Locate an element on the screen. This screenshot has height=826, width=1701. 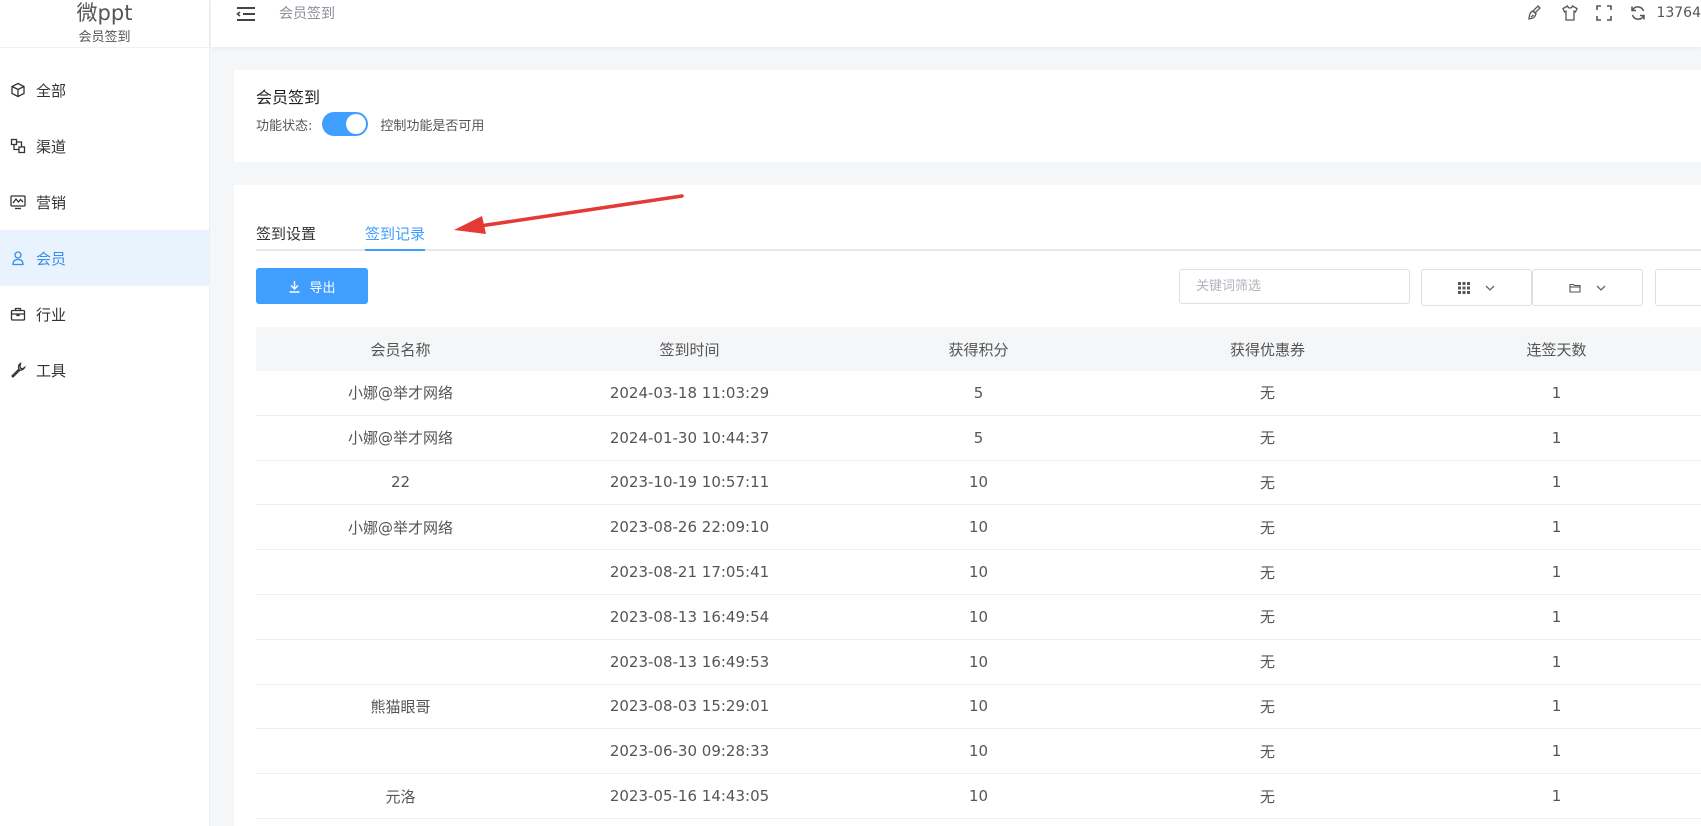
sidebar-item-label: 营销 is located at coordinates (51, 202).